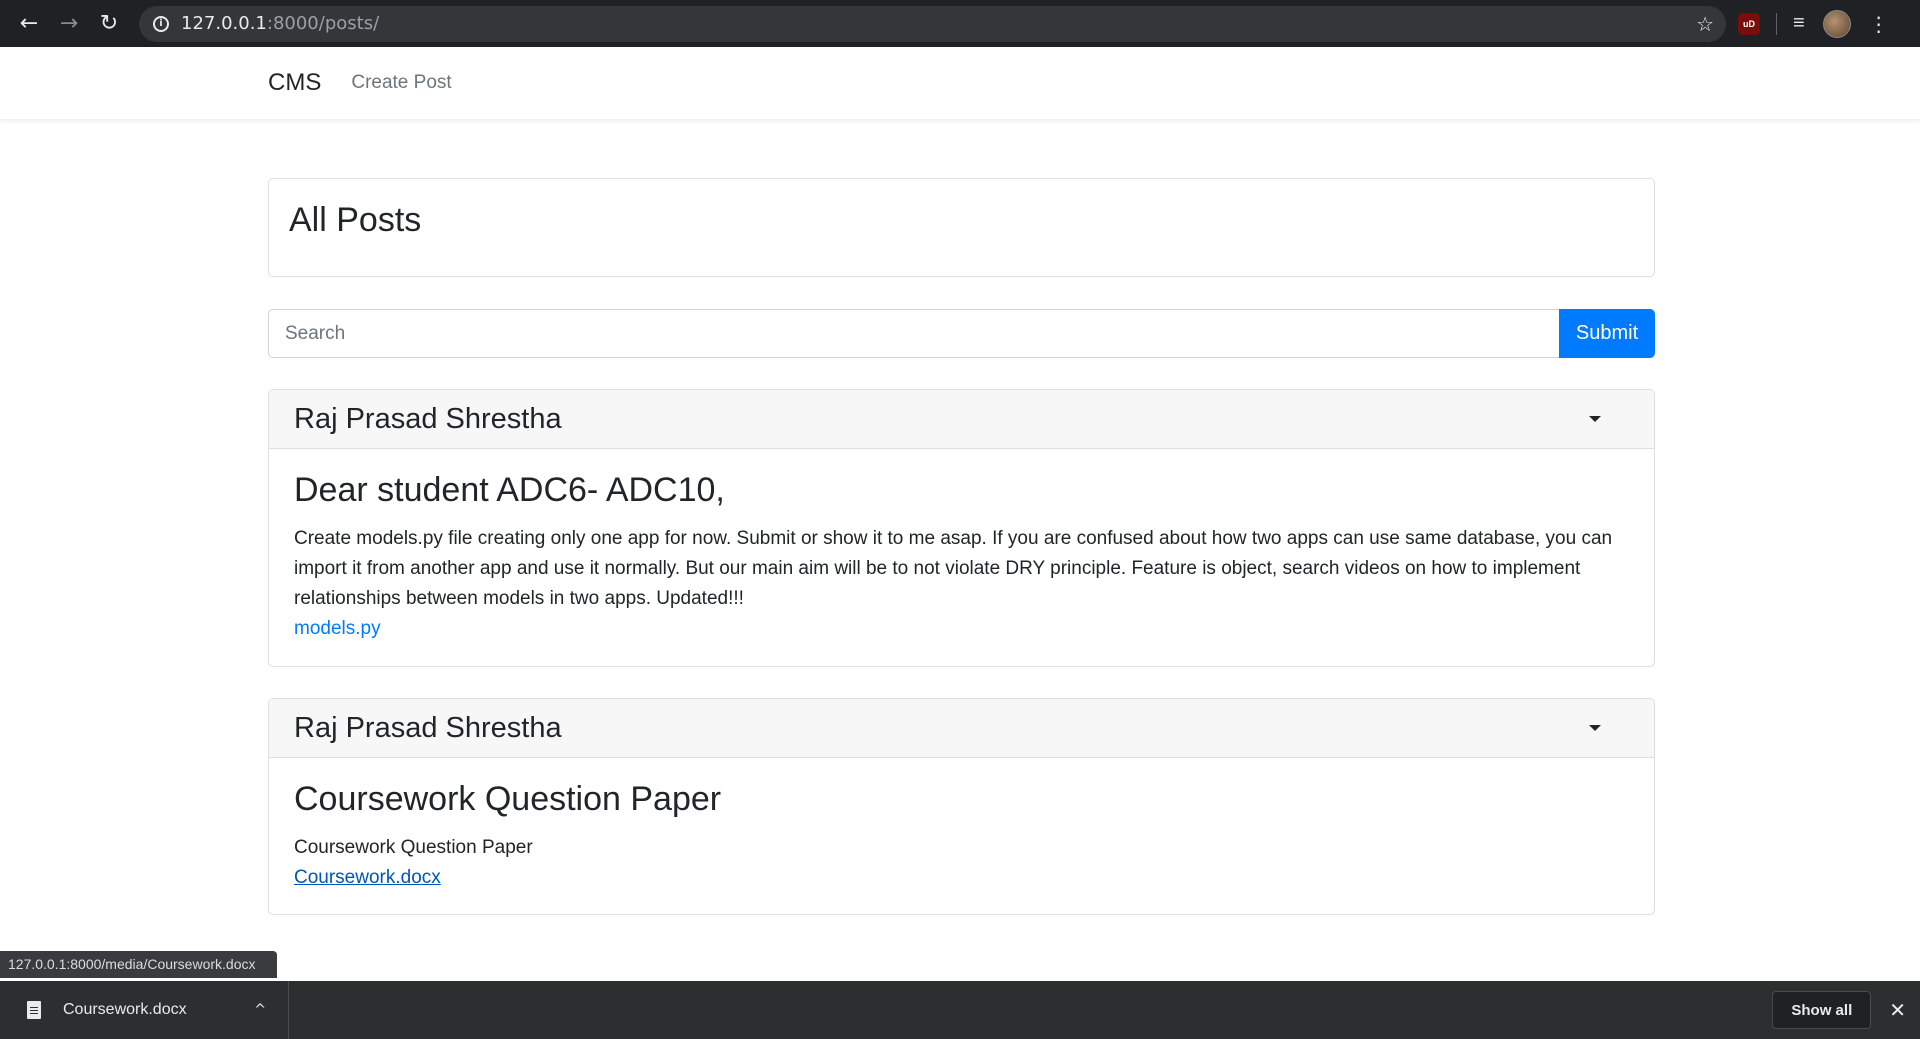 Image resolution: width=1920 pixels, height=1039 pixels. Describe the element at coordinates (413, 847) in the screenshot. I see `post-text: Coursework Question Paper` at that location.